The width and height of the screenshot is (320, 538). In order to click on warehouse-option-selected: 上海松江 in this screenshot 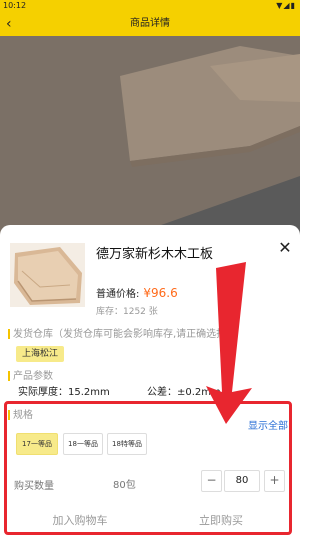, I will do `click(40, 354)`.